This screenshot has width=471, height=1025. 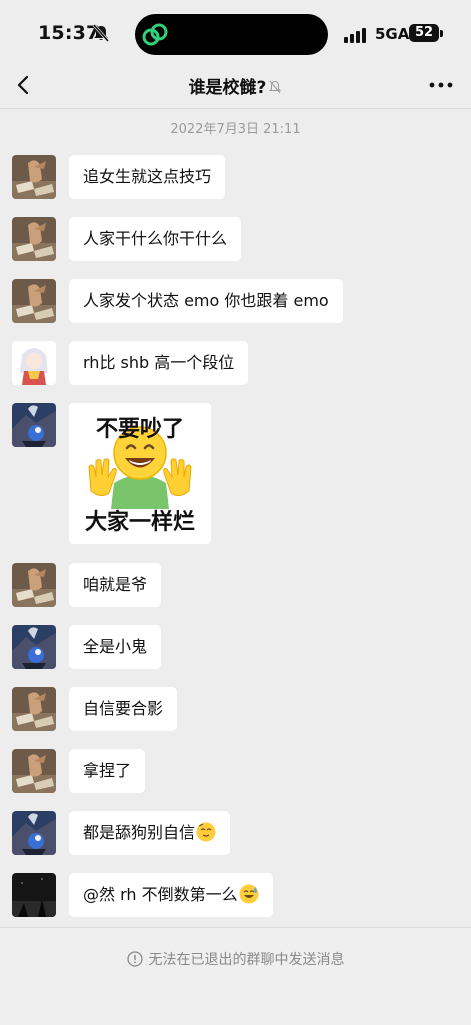 I want to click on chat-title-wrap: 谁是校雠?, so click(x=235, y=85).